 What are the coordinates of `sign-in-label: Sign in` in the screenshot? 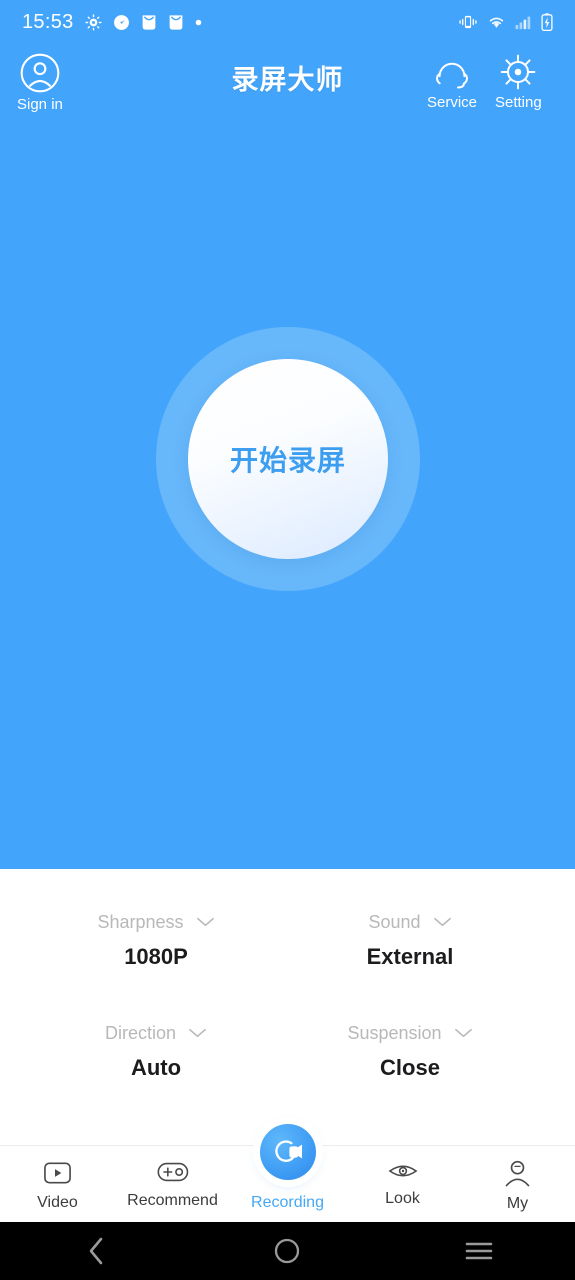 It's located at (40, 104).